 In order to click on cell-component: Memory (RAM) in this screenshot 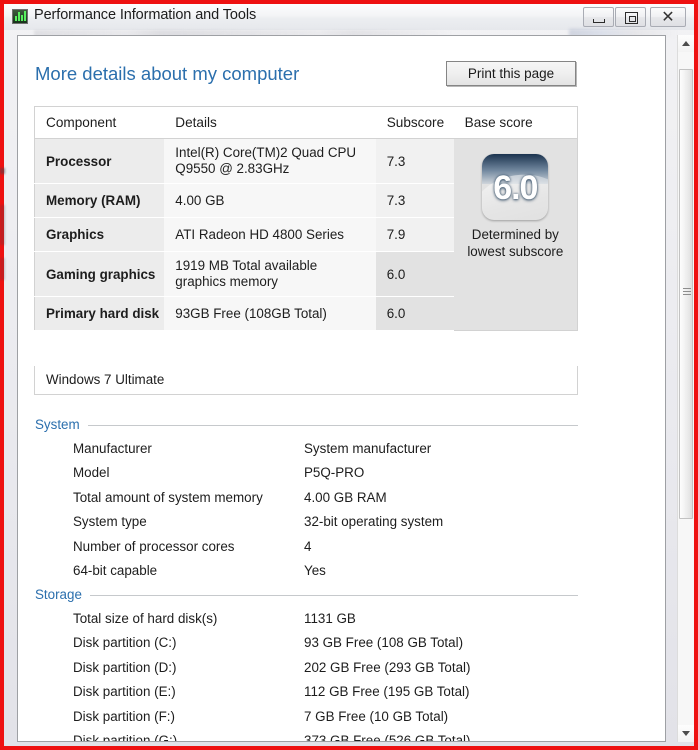, I will do `click(99, 200)`.